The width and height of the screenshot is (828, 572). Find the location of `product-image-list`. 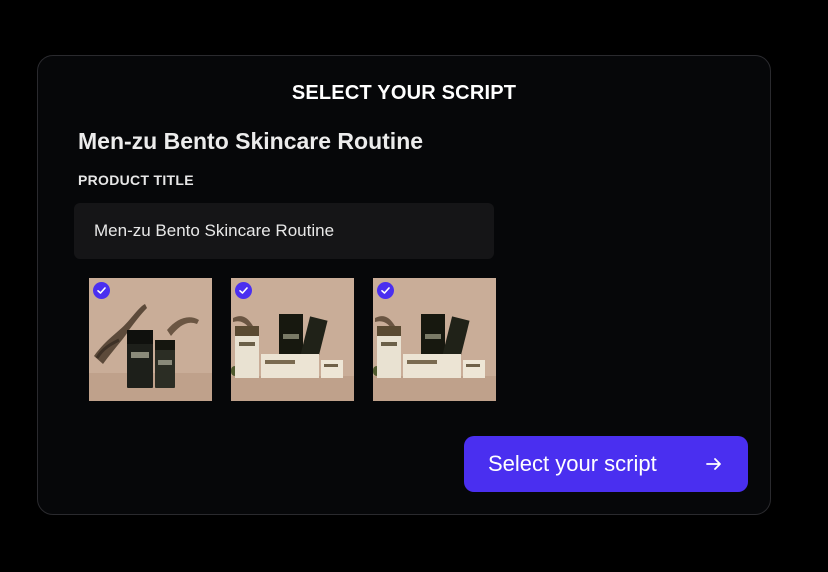

product-image-list is located at coordinates (292, 339).